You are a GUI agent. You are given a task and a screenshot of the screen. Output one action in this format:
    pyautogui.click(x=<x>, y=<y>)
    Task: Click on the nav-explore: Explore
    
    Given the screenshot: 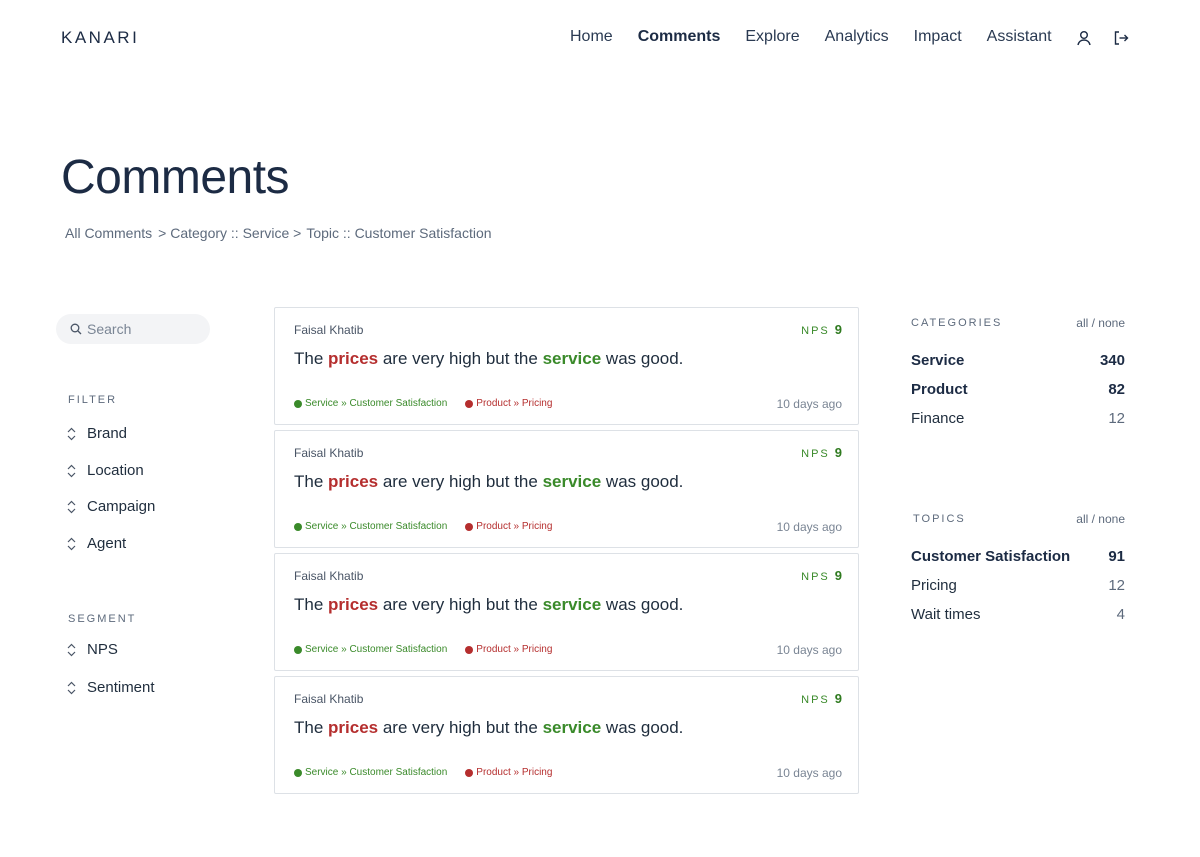 What is the action you would take?
    pyautogui.click(x=772, y=37)
    